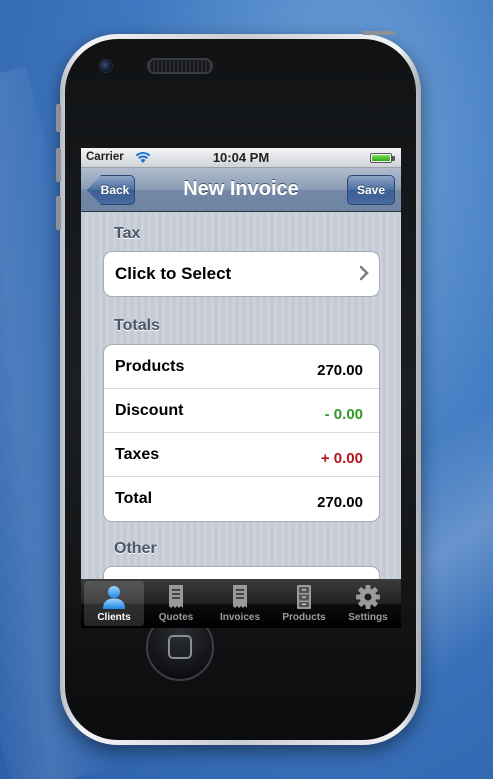 This screenshot has height=779, width=493. I want to click on sleep-button, so click(379, 33).